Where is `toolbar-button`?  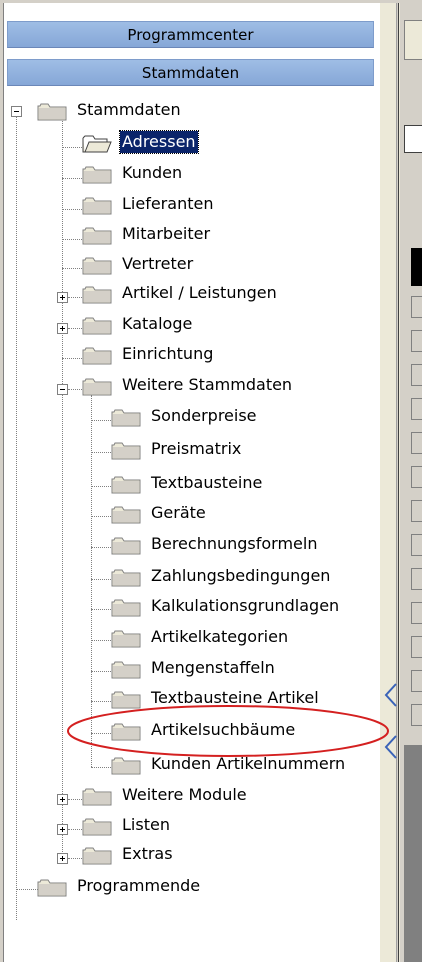
toolbar-button is located at coordinates (413, 40).